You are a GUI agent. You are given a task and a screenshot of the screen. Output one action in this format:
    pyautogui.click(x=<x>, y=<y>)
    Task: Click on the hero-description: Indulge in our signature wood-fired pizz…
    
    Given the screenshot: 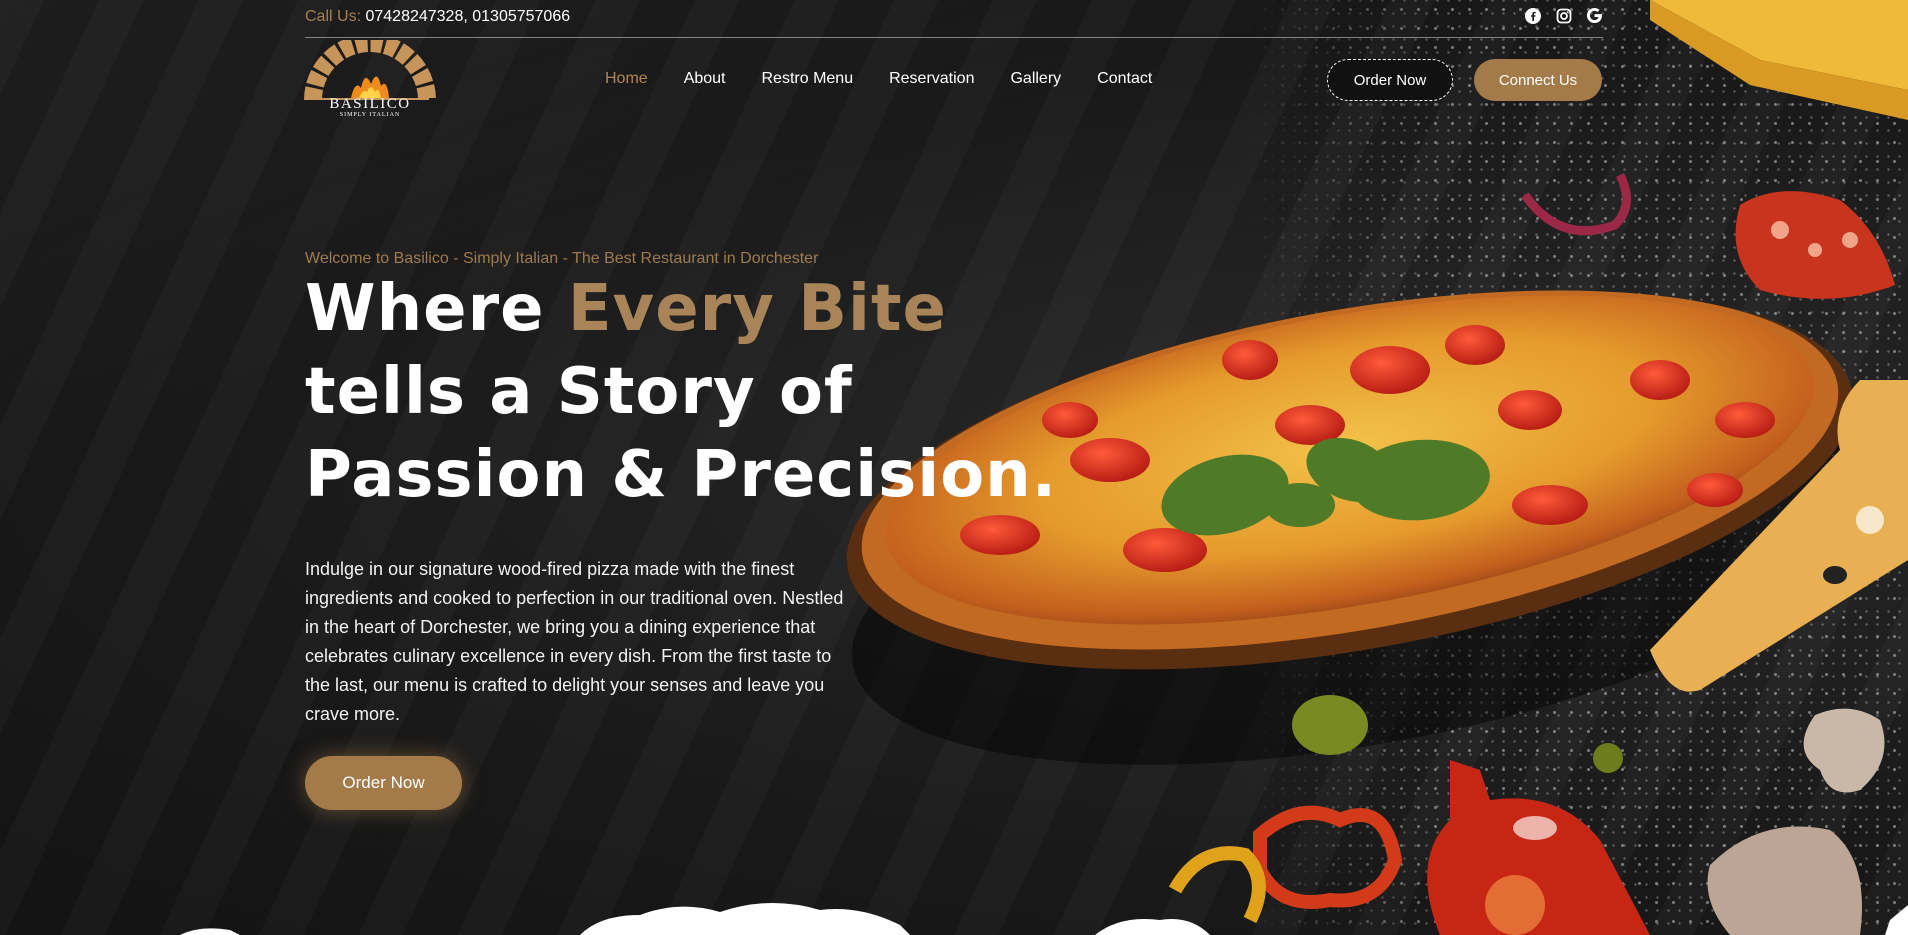 What is the action you would take?
    pyautogui.click(x=574, y=641)
    